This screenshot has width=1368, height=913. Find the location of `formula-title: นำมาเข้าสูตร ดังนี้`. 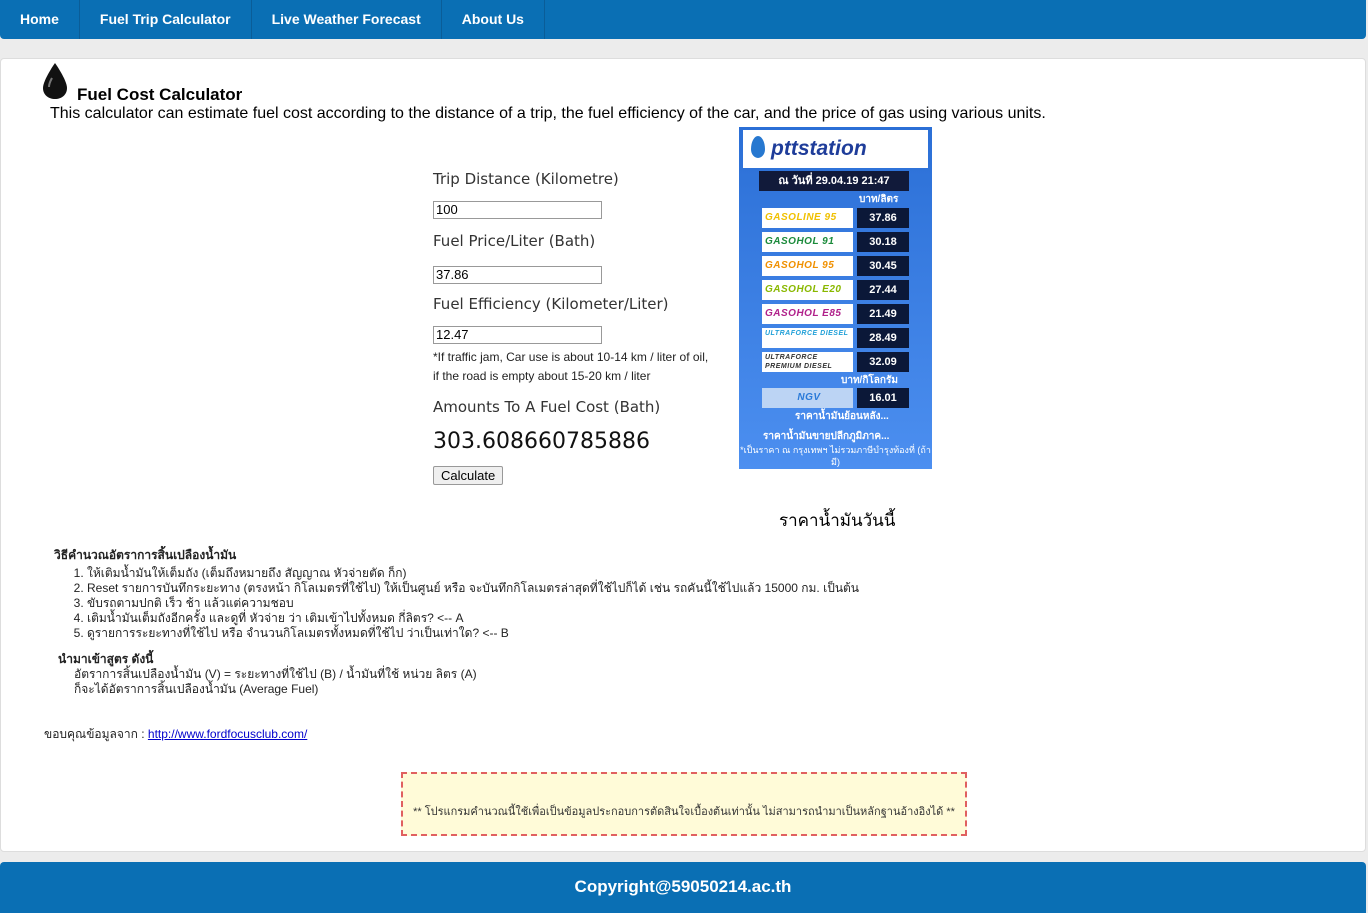

formula-title: นำมาเข้าสูตร ดังนี้ is located at coordinates (106, 659).